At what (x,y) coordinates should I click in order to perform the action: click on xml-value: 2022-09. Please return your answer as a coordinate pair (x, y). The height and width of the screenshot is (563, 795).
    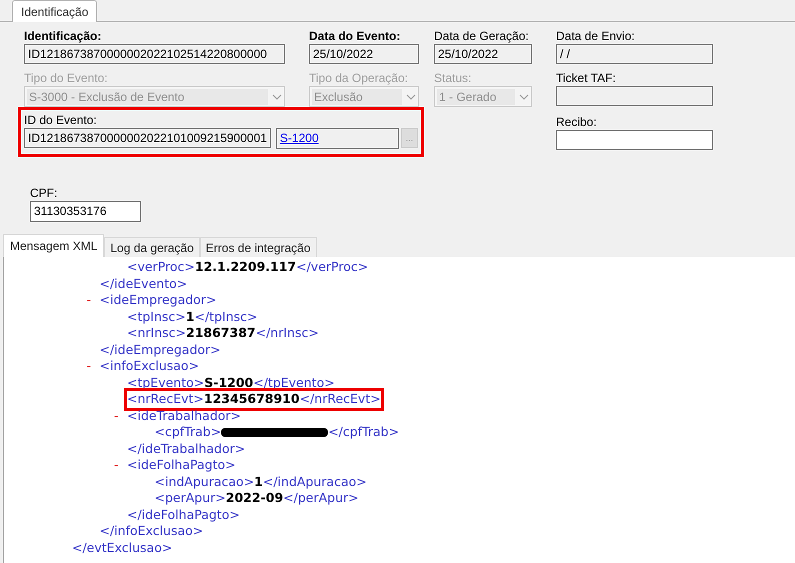
    Looking at the image, I should click on (255, 498).